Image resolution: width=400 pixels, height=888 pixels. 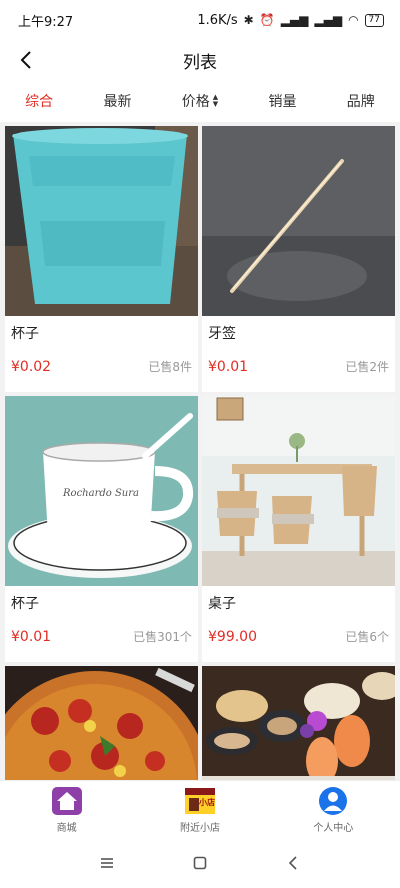 What do you see at coordinates (367, 637) in the screenshot?
I see `product-sold: 已售6个` at bounding box center [367, 637].